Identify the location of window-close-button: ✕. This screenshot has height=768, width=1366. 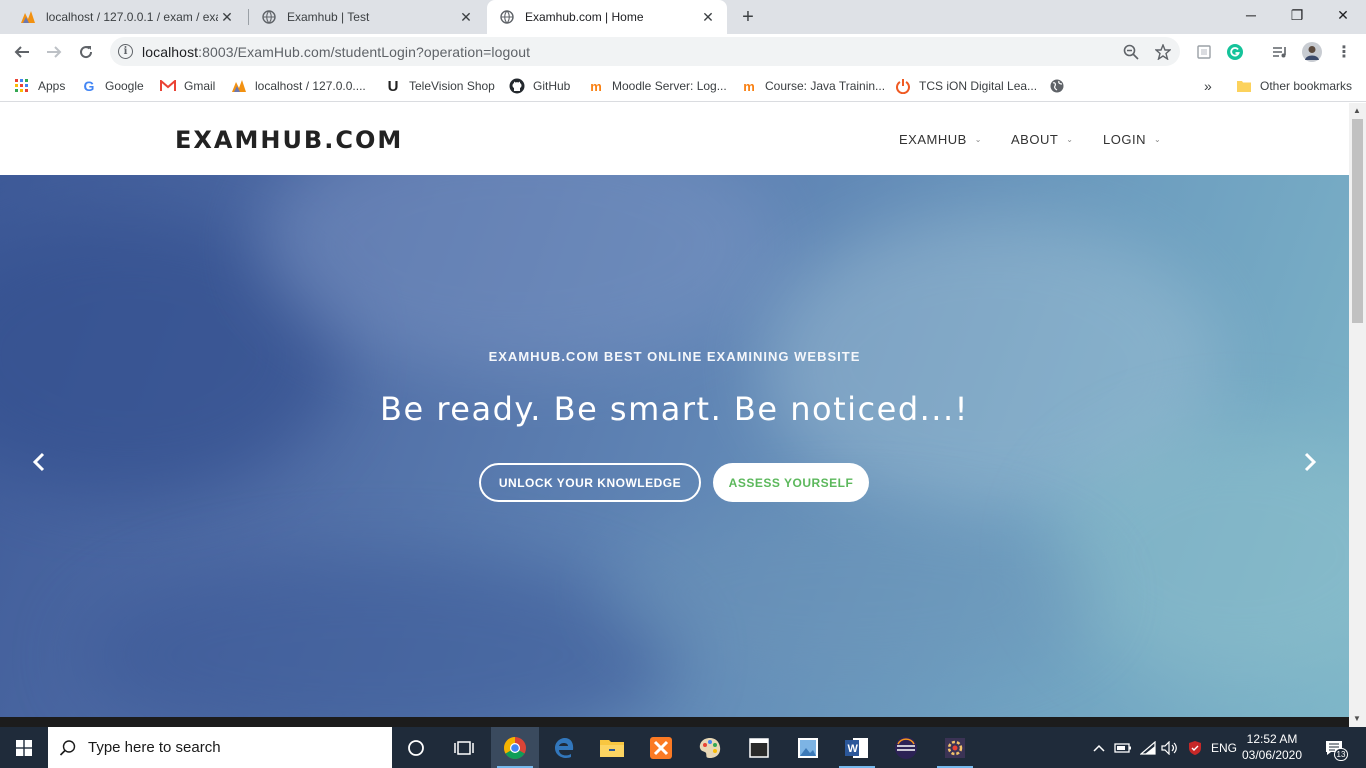
(1343, 15).